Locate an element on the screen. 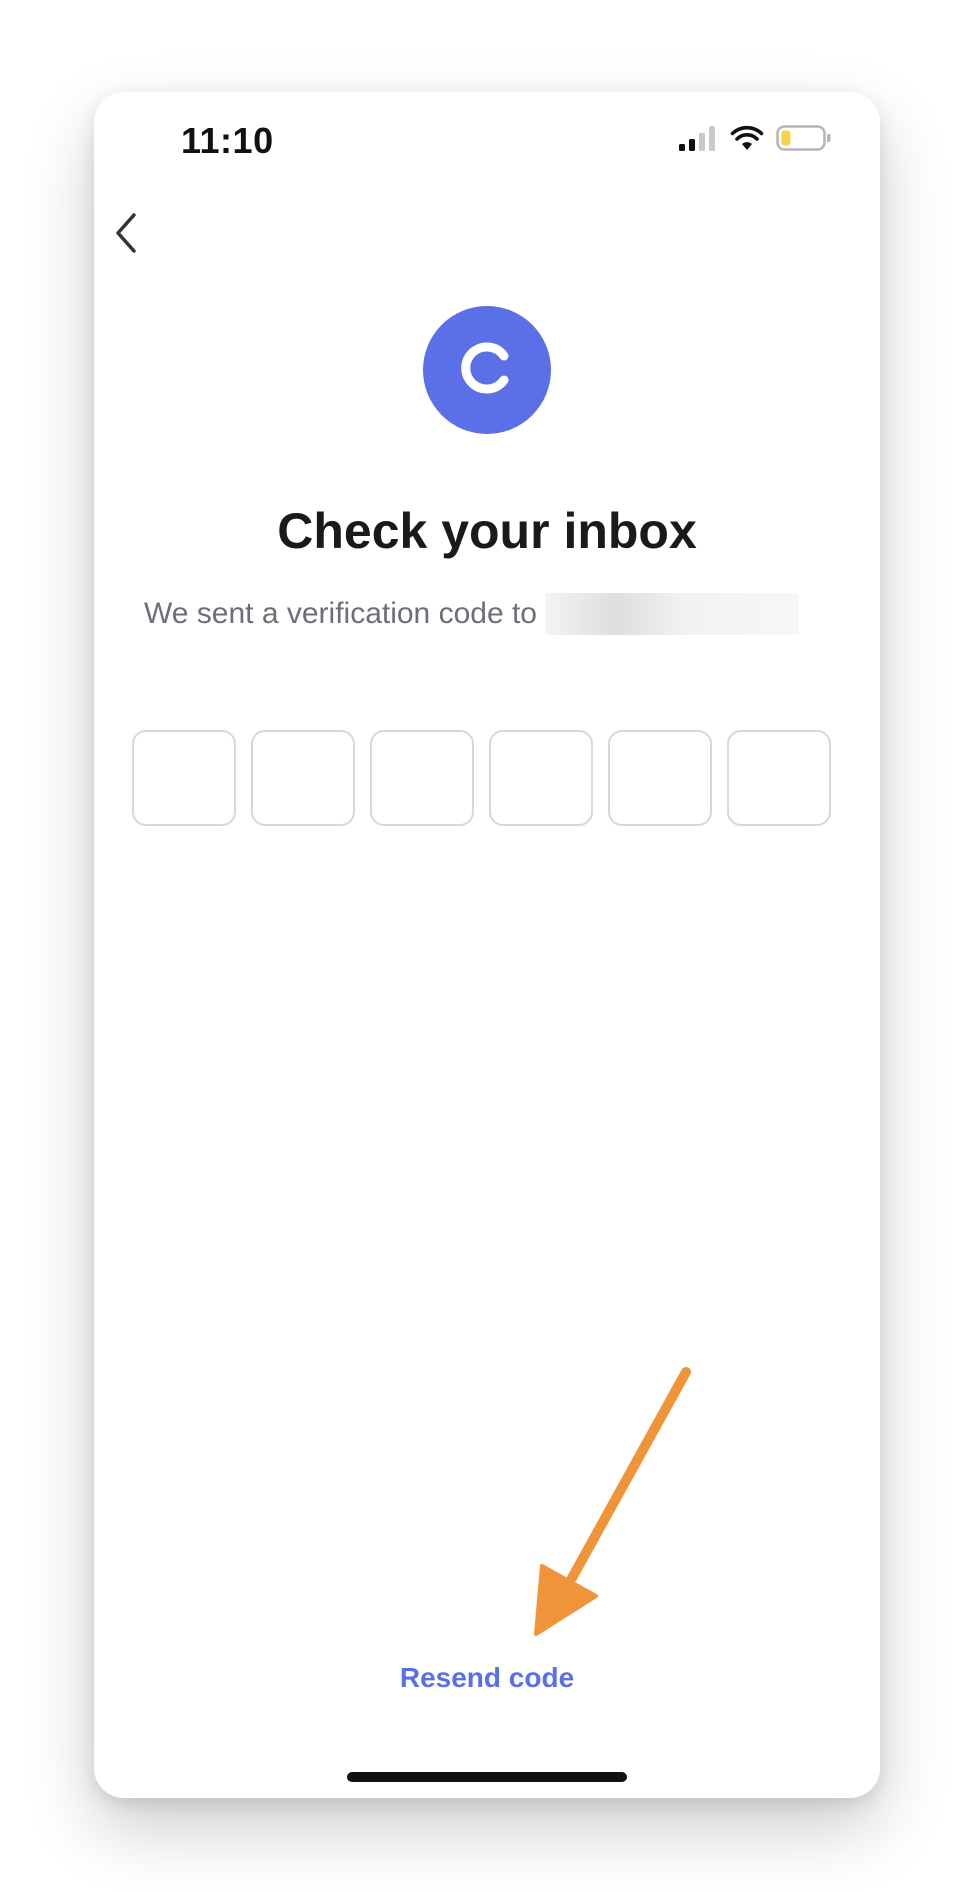 This screenshot has width=974, height=1892. code-digit-1-input is located at coordinates (184, 778).